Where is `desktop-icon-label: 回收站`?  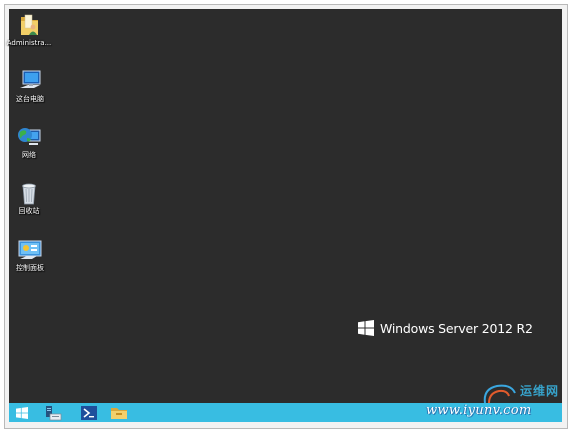 desktop-icon-label: 回收站 is located at coordinates (29, 211).